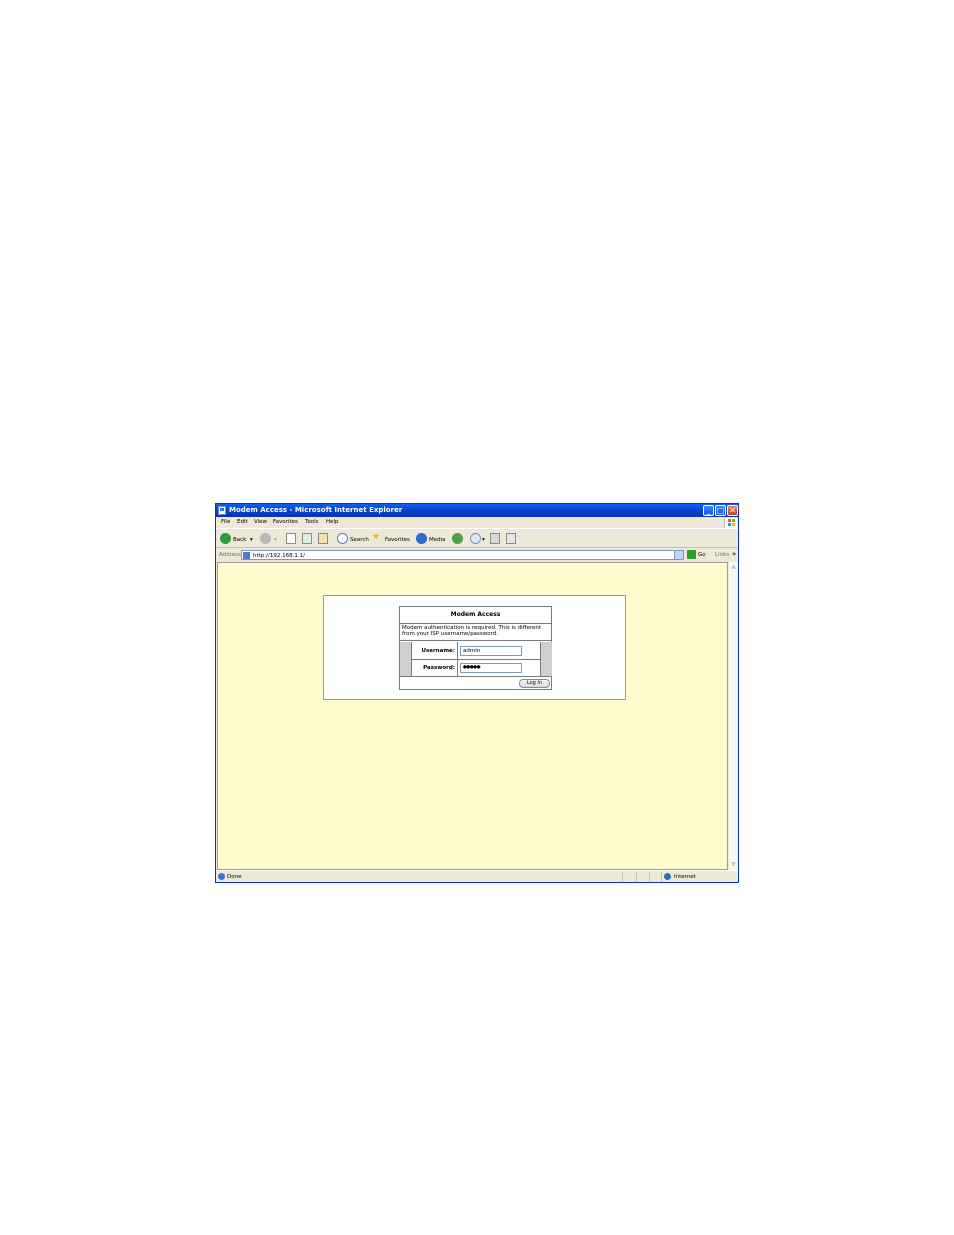 The width and height of the screenshot is (954, 1235). I want to click on media-label: Media, so click(437, 540).